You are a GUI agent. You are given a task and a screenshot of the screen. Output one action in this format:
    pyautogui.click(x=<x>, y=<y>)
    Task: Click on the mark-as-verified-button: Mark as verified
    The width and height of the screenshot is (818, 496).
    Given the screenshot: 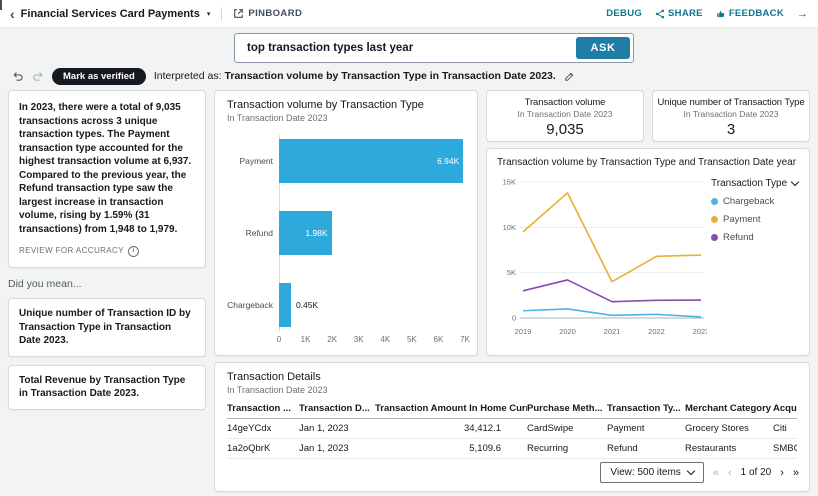 What is the action you would take?
    pyautogui.click(x=99, y=76)
    